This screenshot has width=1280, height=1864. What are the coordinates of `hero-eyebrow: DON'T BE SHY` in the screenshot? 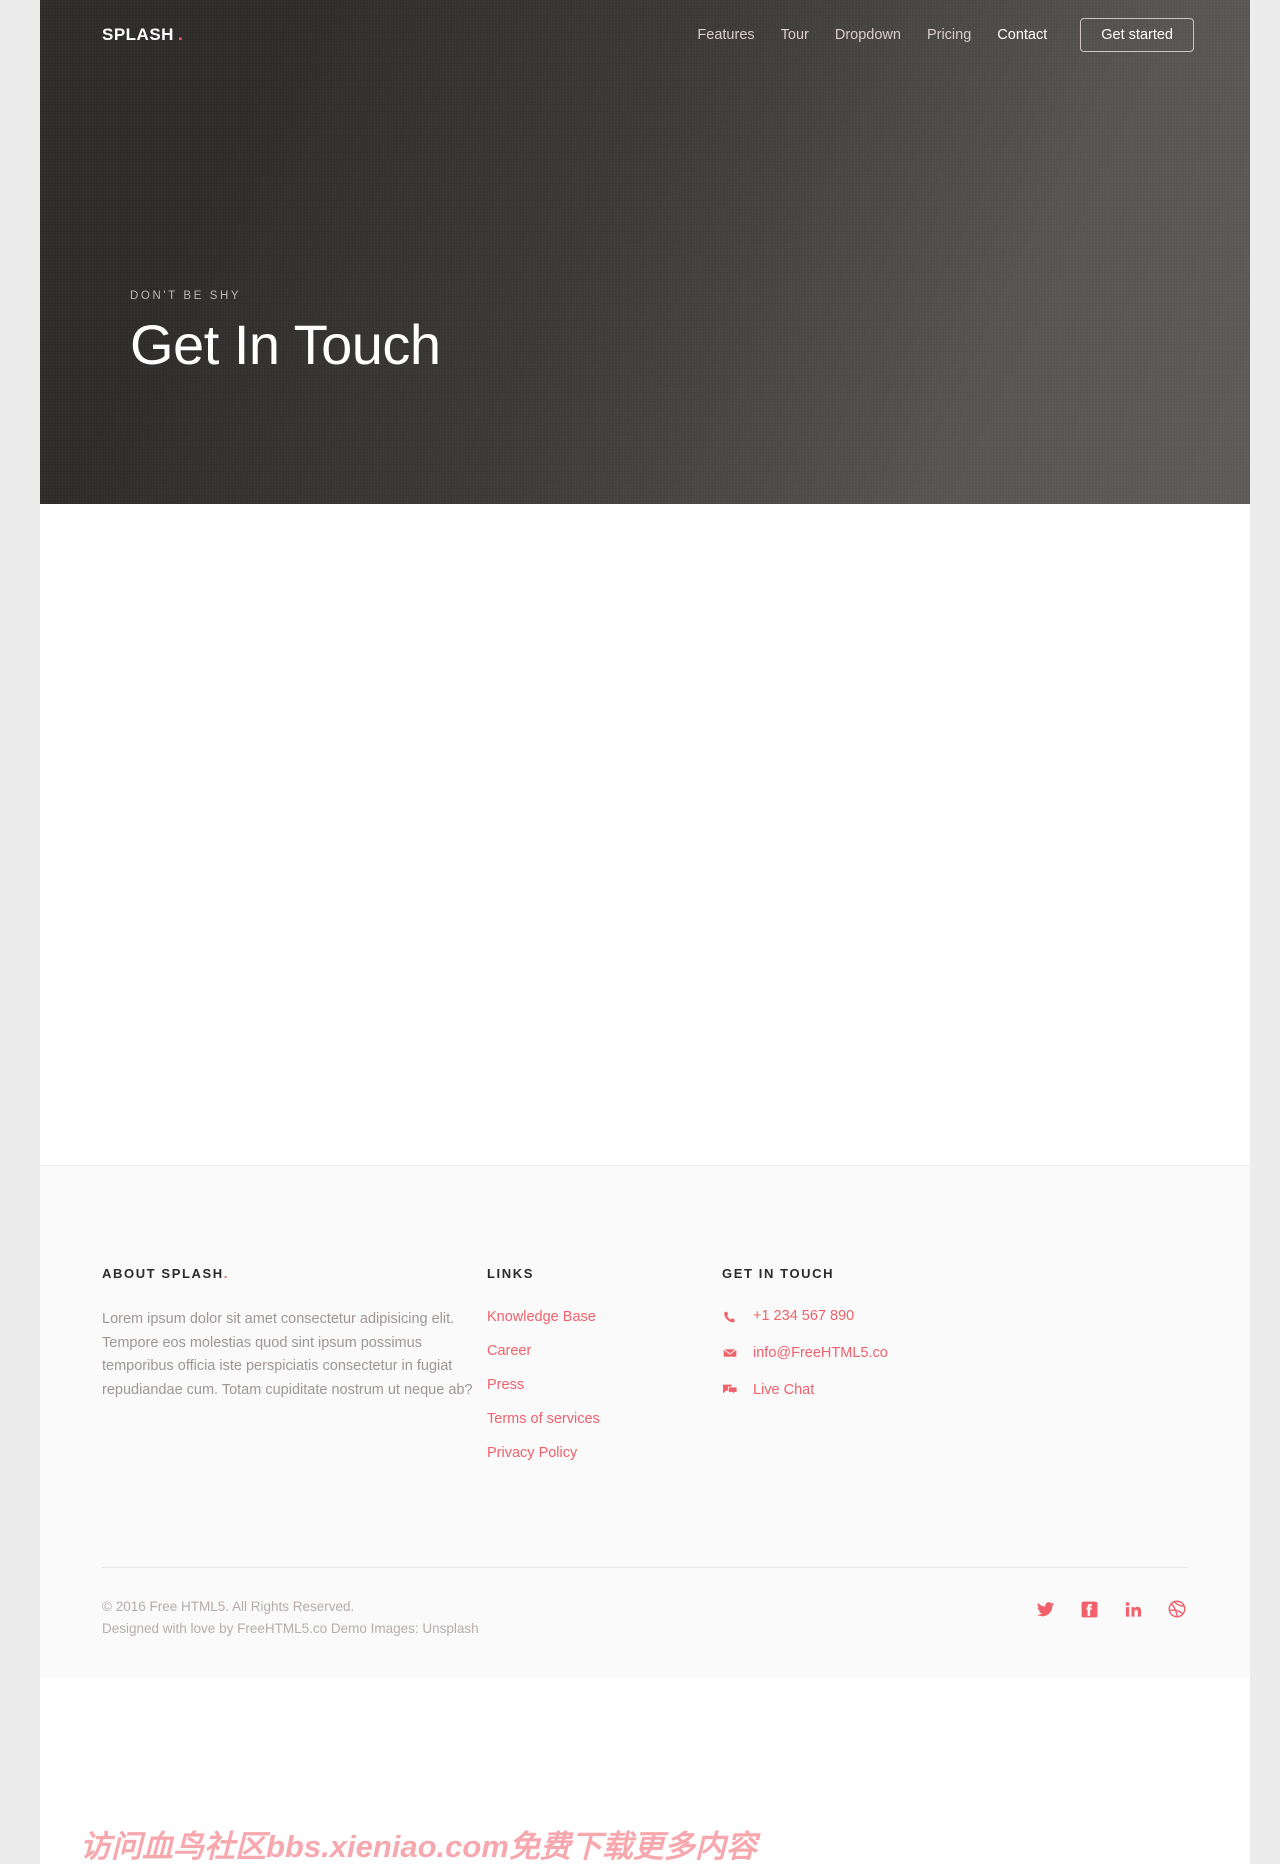 It's located at (186, 296).